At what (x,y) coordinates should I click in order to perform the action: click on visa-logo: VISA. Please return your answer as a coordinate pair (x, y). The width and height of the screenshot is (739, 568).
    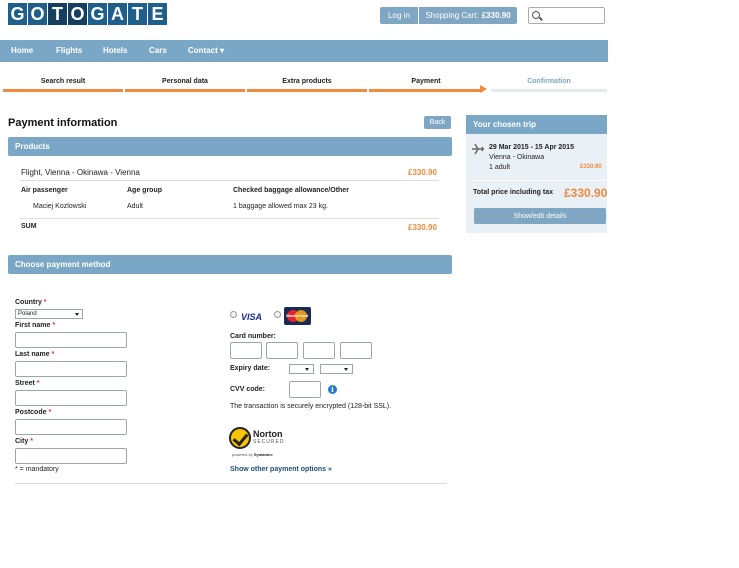
    Looking at the image, I should click on (252, 317).